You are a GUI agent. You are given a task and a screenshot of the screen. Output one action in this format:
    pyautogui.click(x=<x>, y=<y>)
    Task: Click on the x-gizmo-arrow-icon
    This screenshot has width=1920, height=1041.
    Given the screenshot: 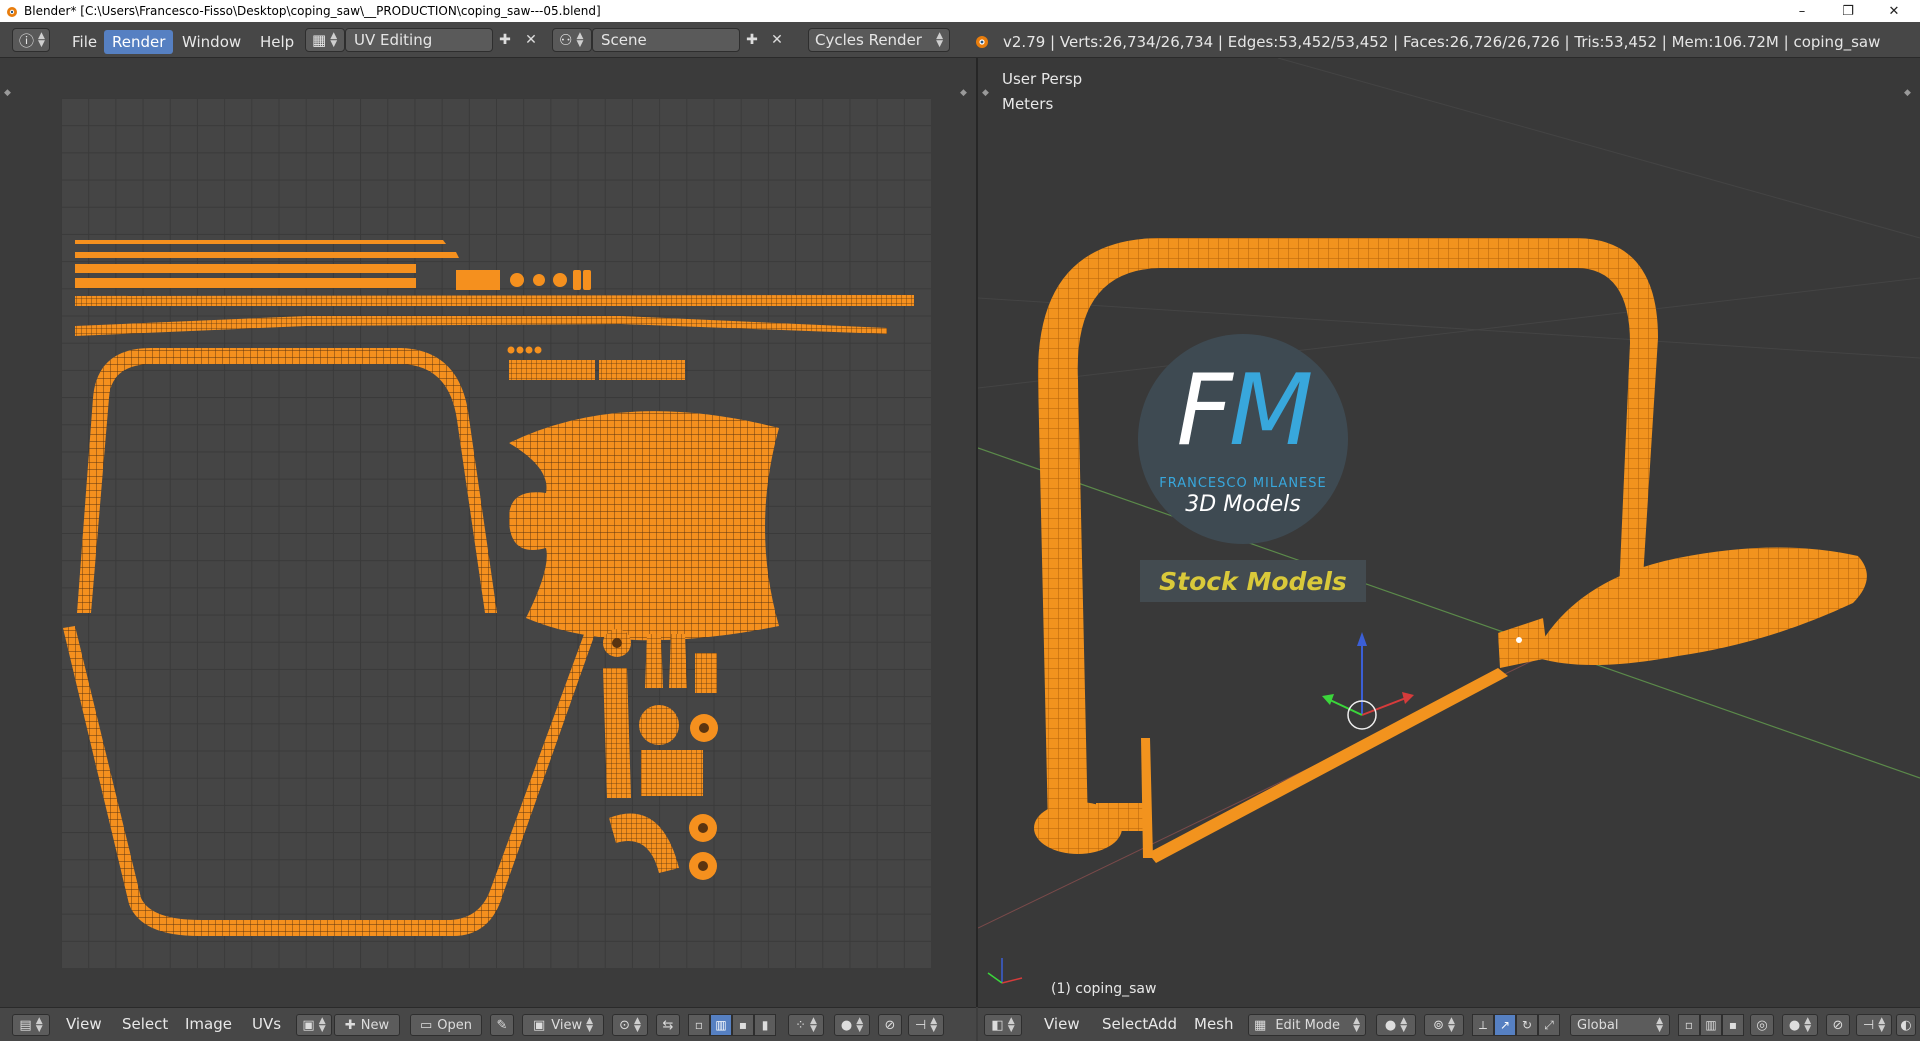 What is the action you would take?
    pyautogui.click(x=1408, y=698)
    